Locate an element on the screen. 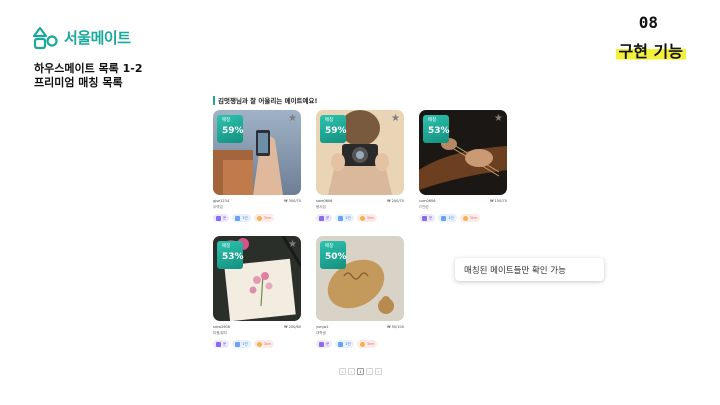  mate-occupation: 대학생 is located at coordinates (321, 333).